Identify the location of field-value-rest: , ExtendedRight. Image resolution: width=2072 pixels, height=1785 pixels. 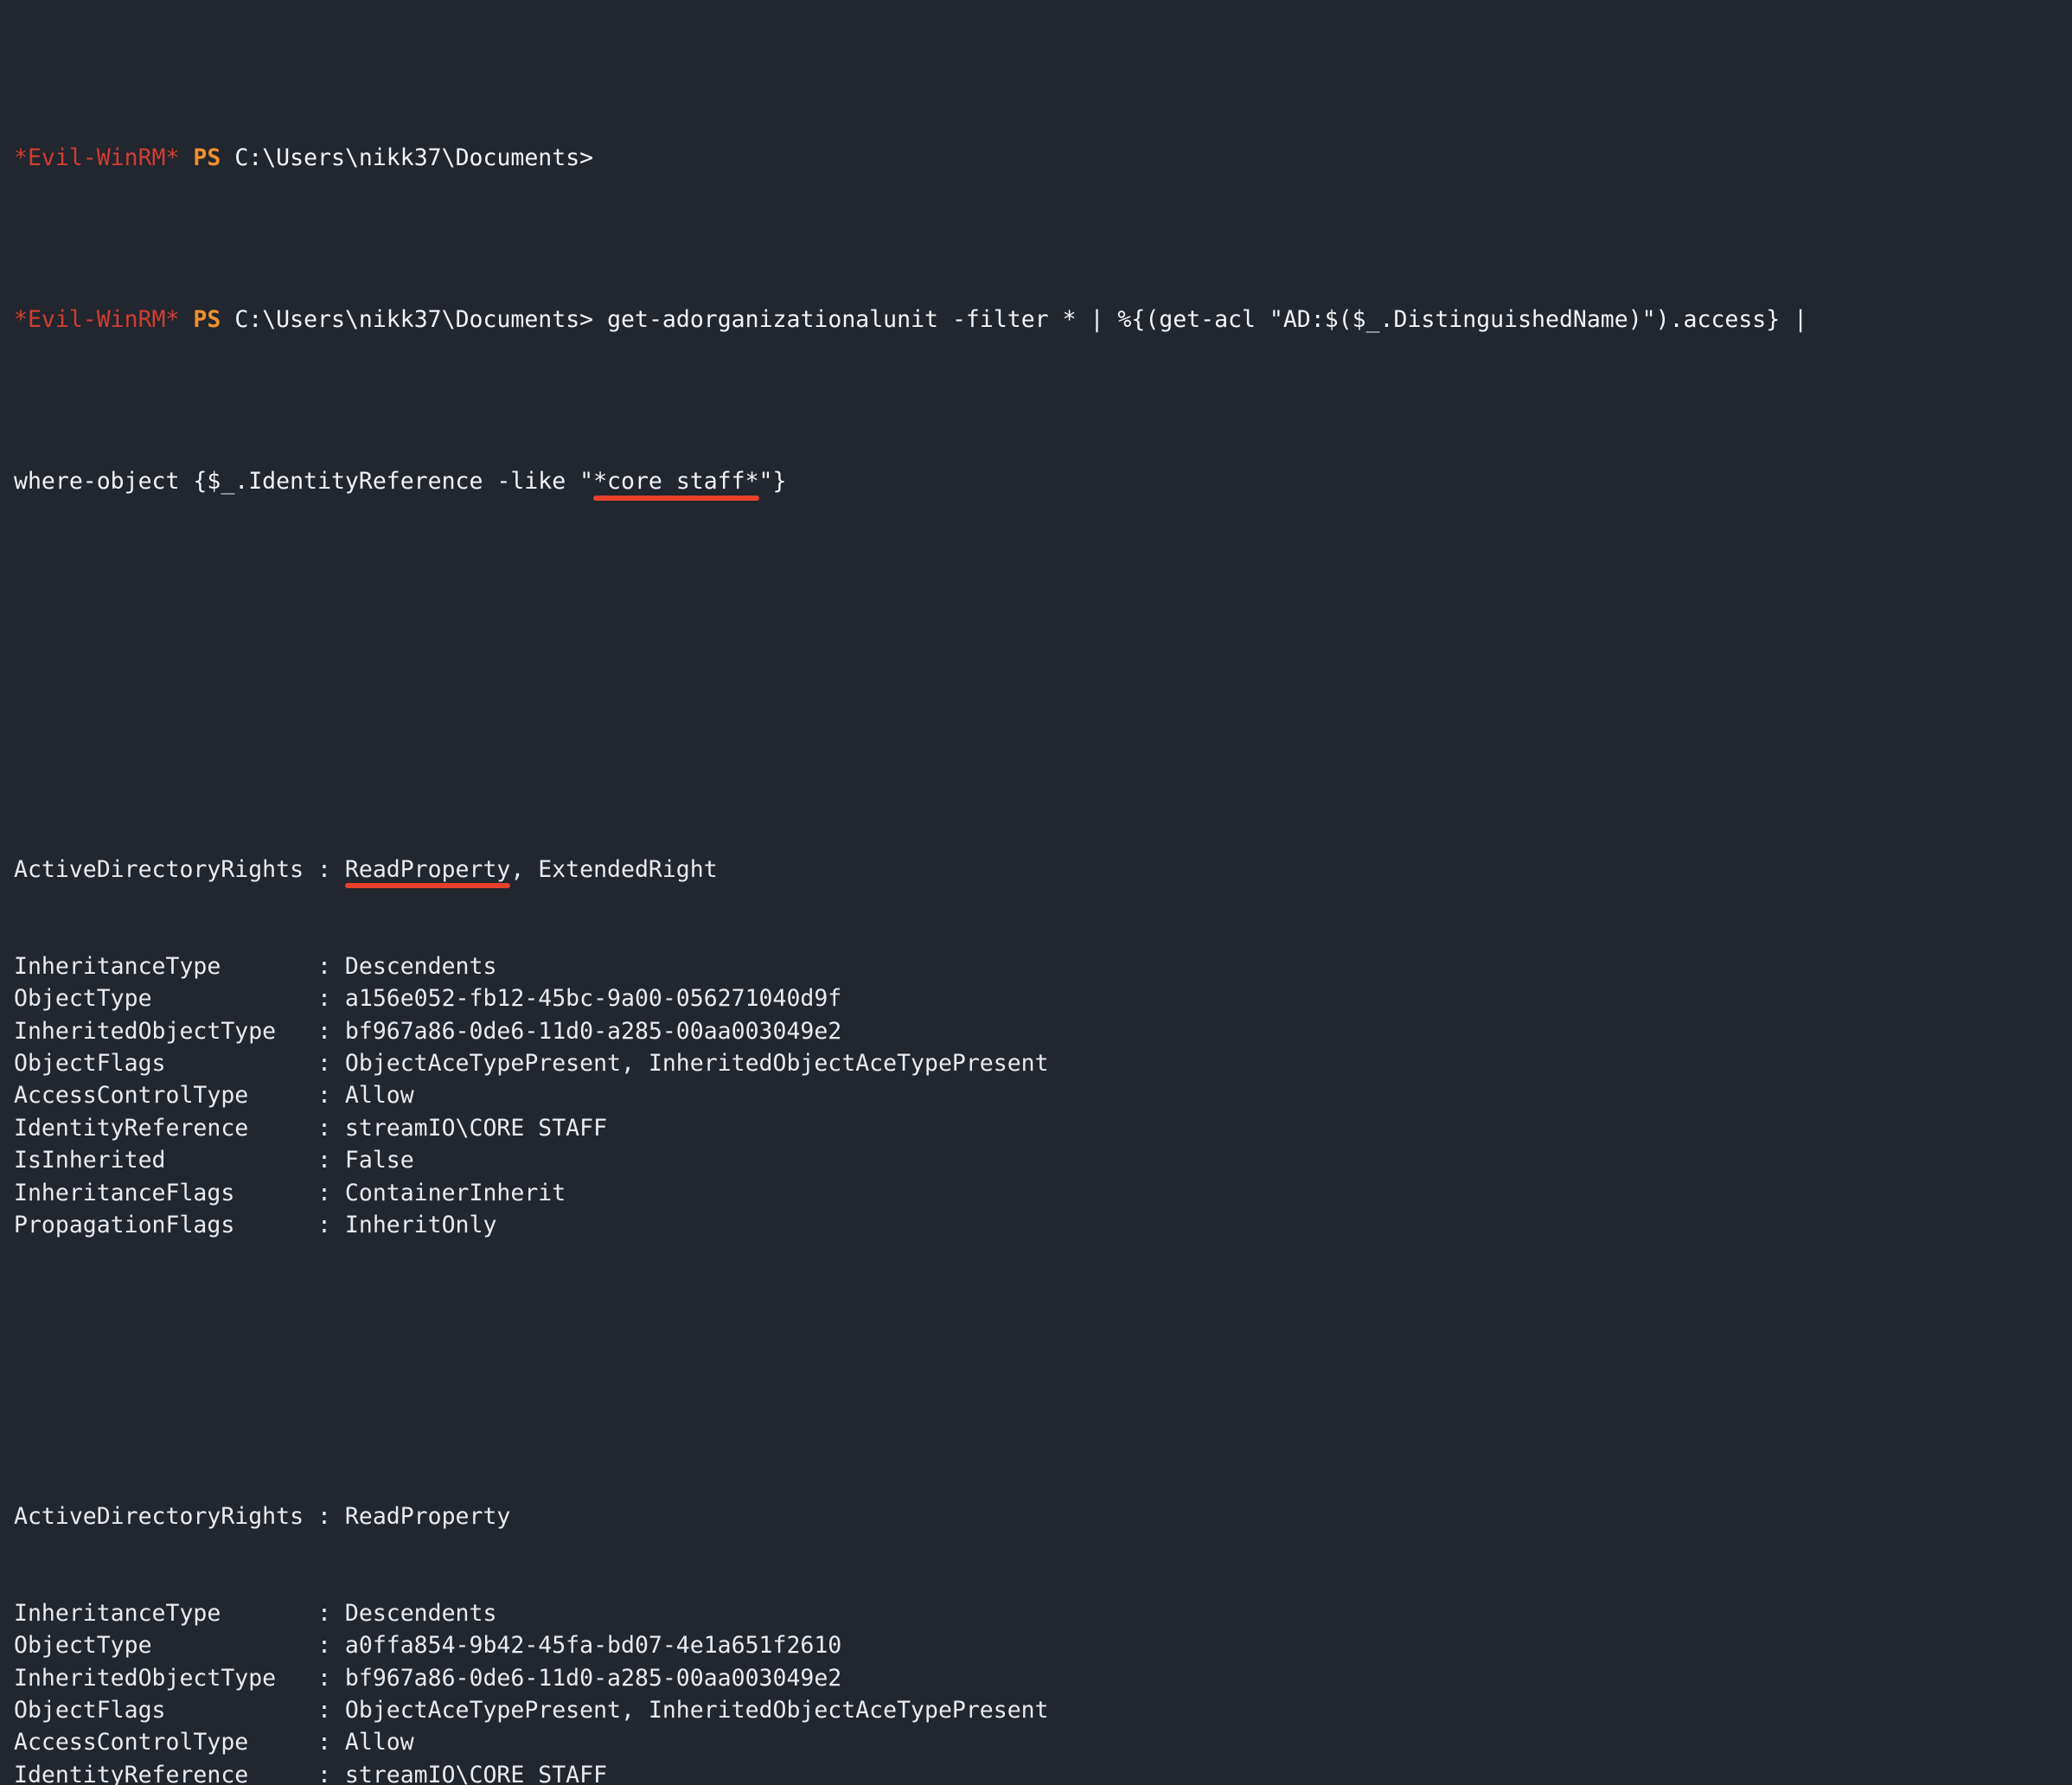
(614, 869).